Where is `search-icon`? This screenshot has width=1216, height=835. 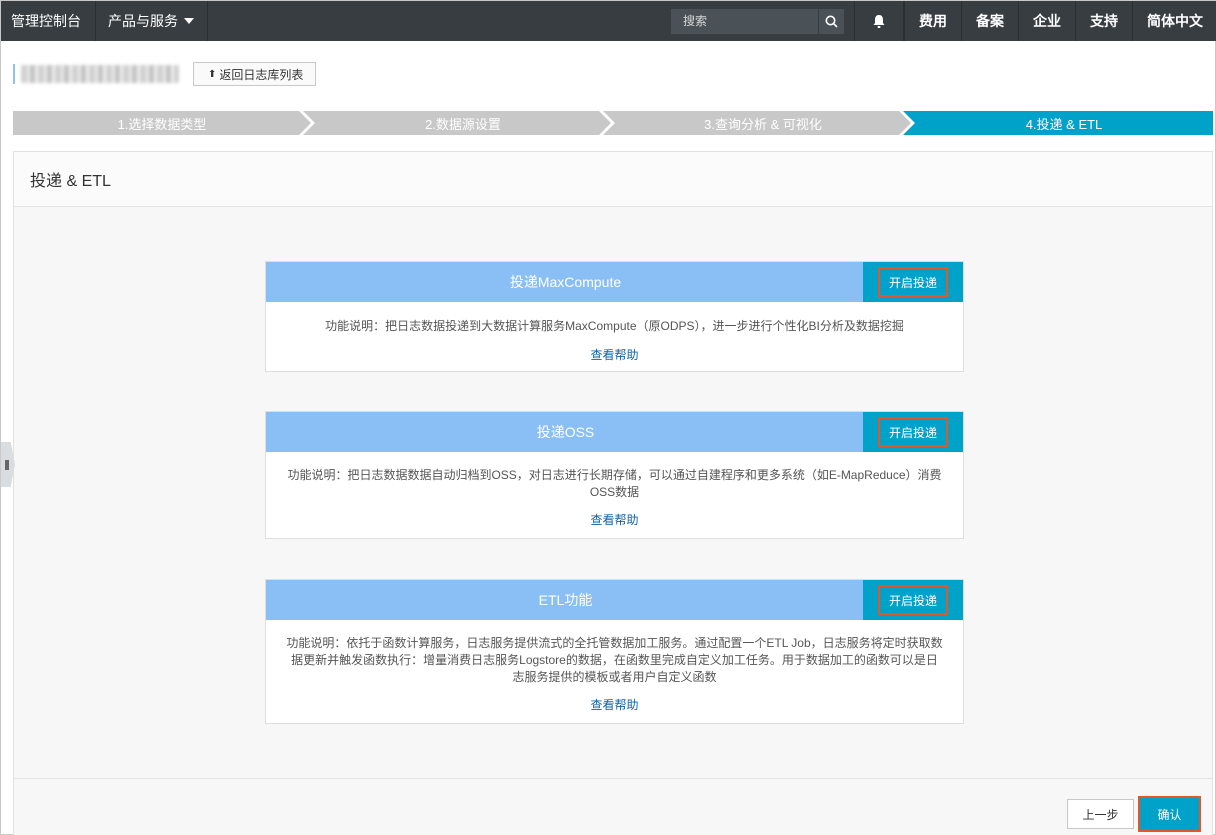
search-icon is located at coordinates (831, 21).